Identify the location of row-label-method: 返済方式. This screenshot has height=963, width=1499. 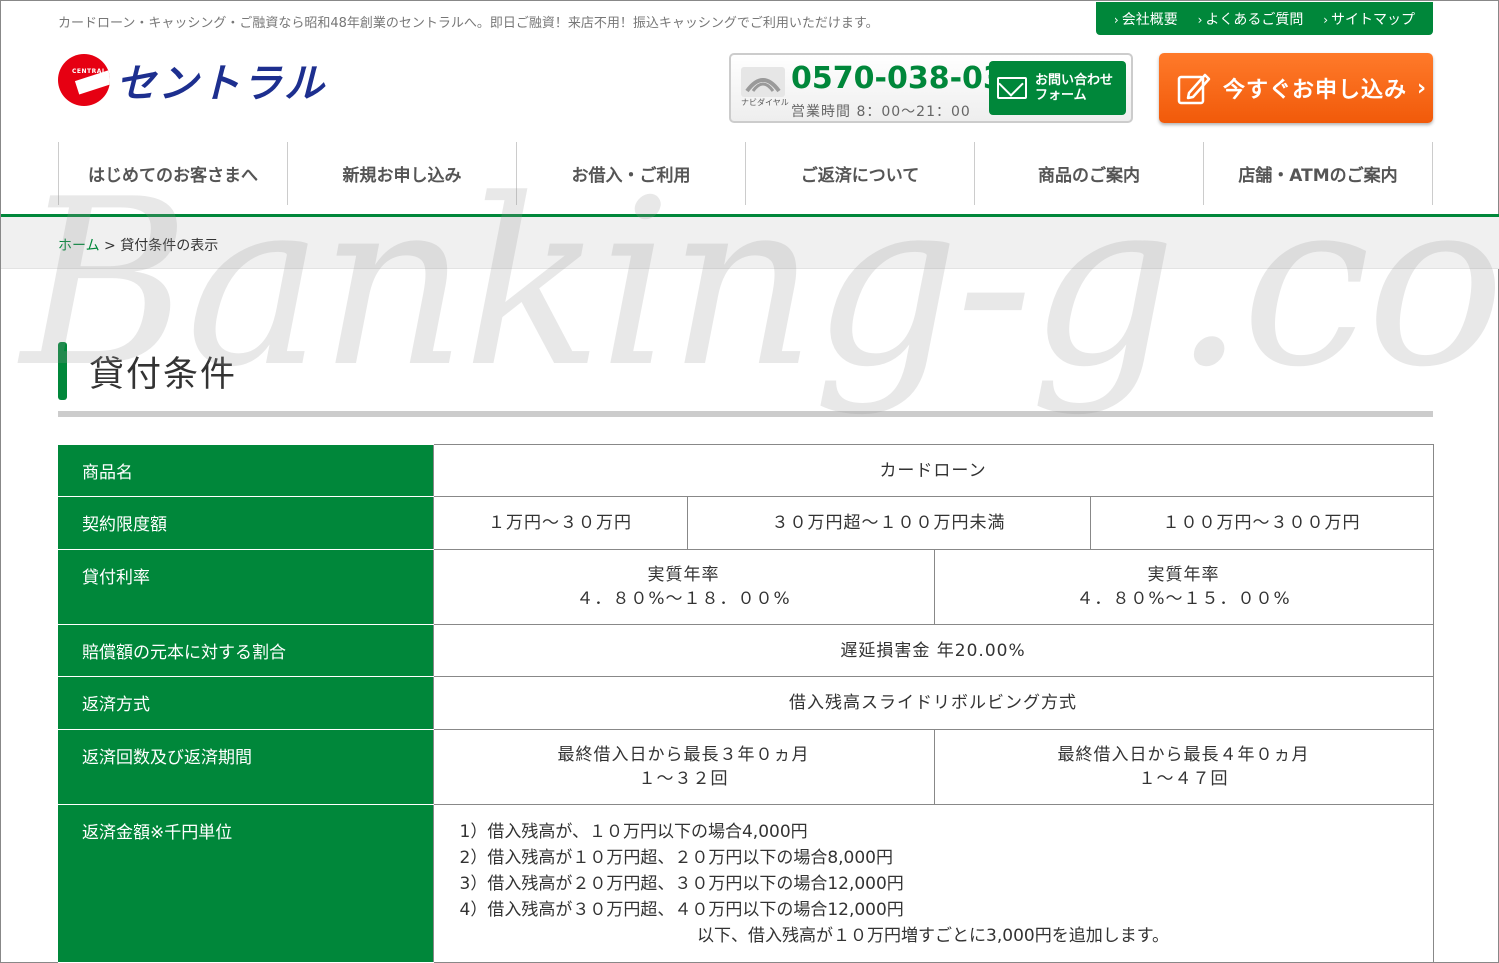
(245, 703).